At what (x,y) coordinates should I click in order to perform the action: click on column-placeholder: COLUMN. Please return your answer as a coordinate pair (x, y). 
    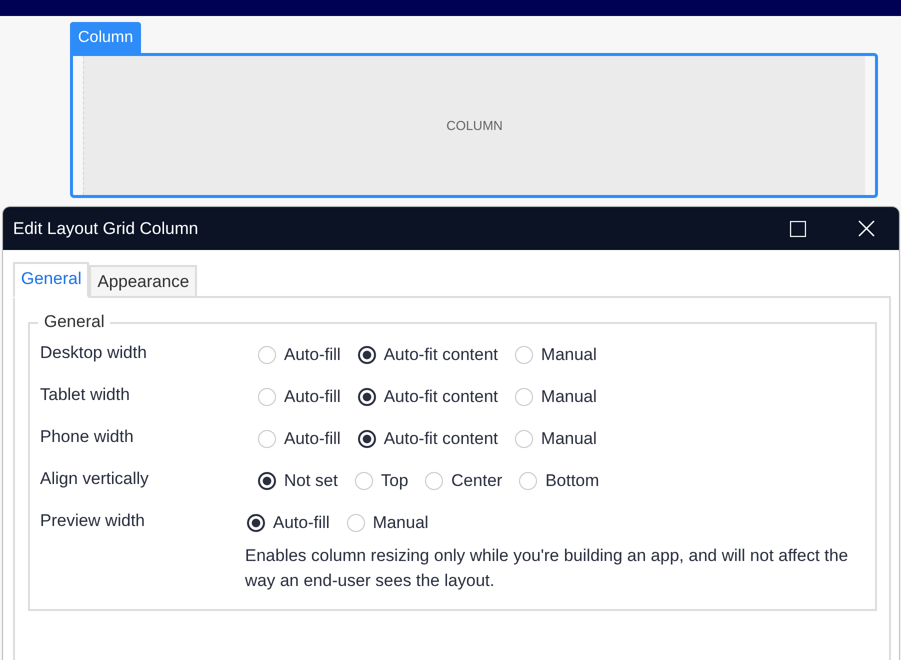
    Looking at the image, I should click on (474, 125).